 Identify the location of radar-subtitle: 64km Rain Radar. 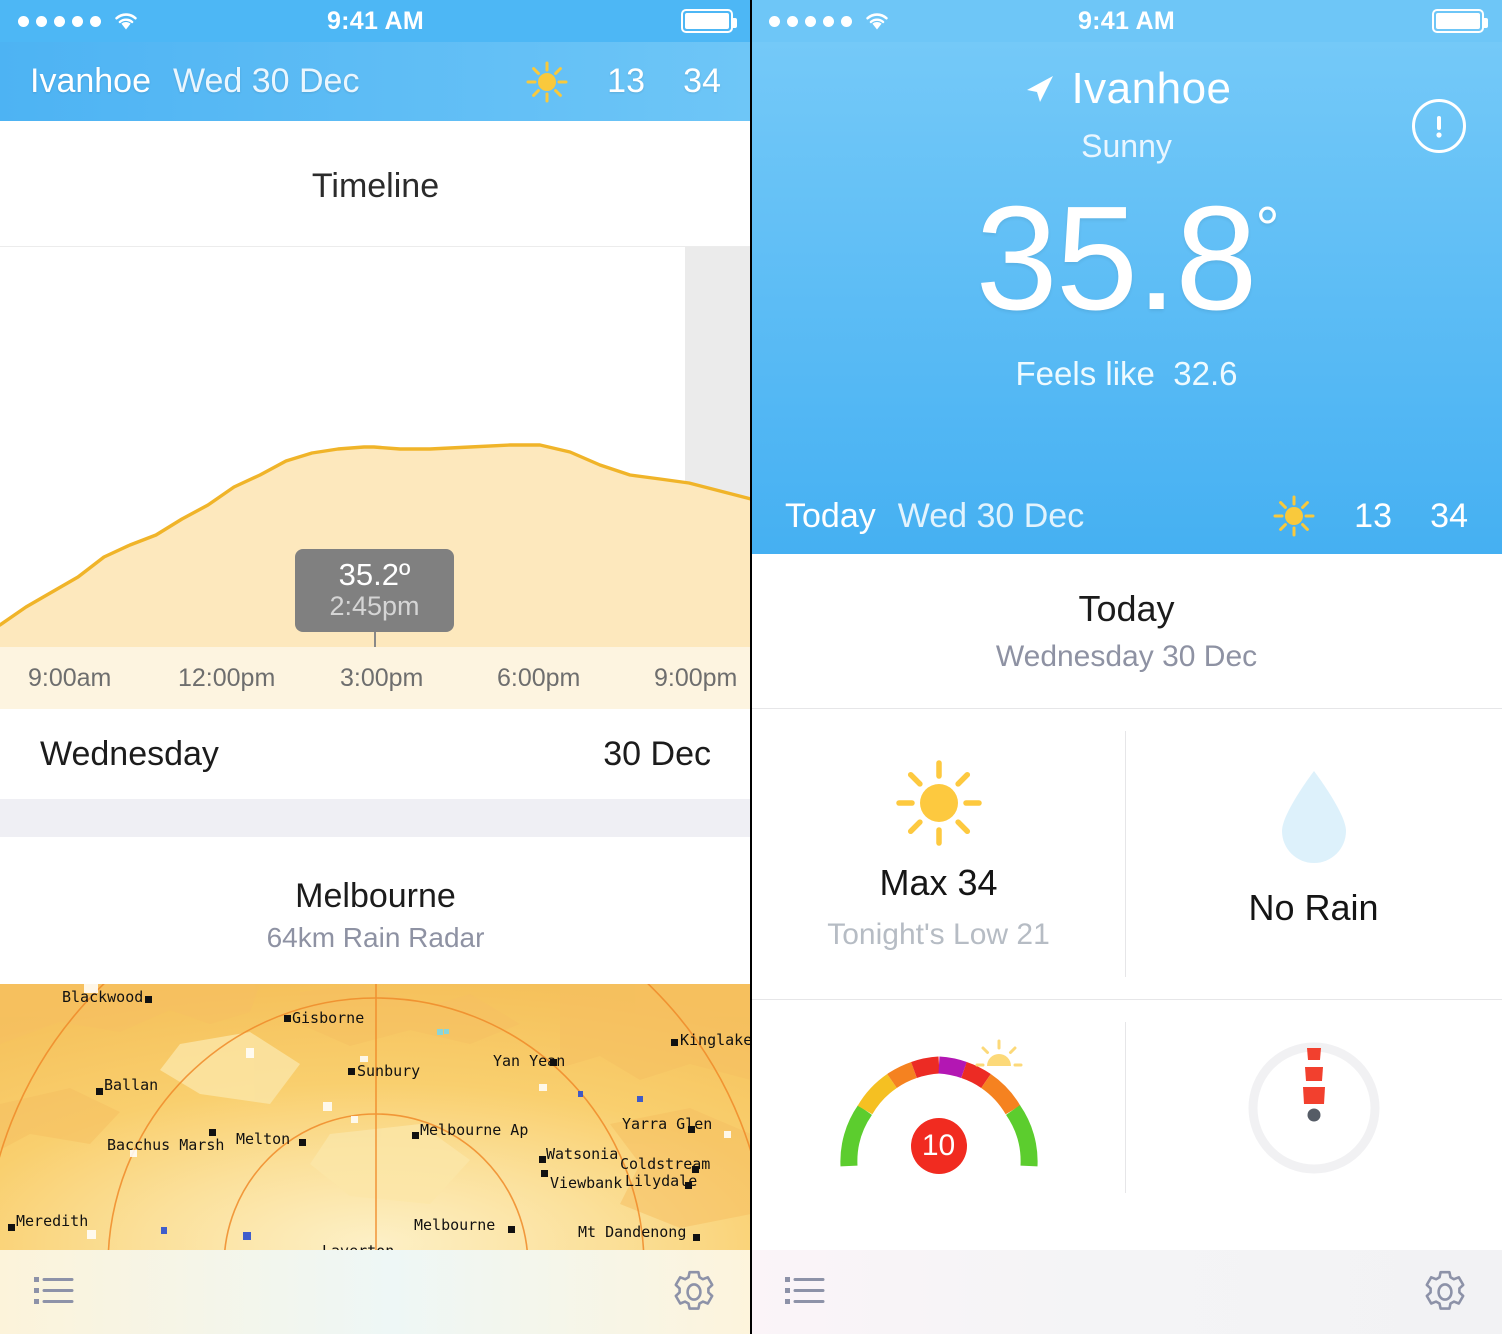
(375, 937).